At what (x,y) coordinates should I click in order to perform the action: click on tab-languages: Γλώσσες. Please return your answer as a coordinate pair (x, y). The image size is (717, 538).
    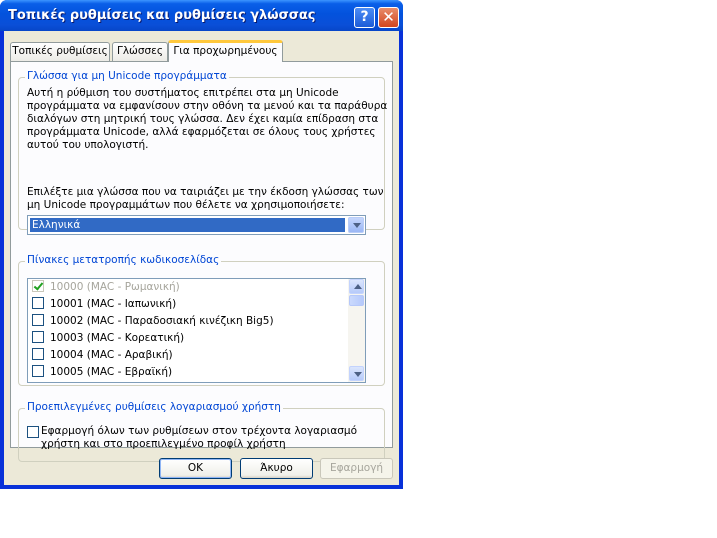
    Looking at the image, I should click on (140, 51).